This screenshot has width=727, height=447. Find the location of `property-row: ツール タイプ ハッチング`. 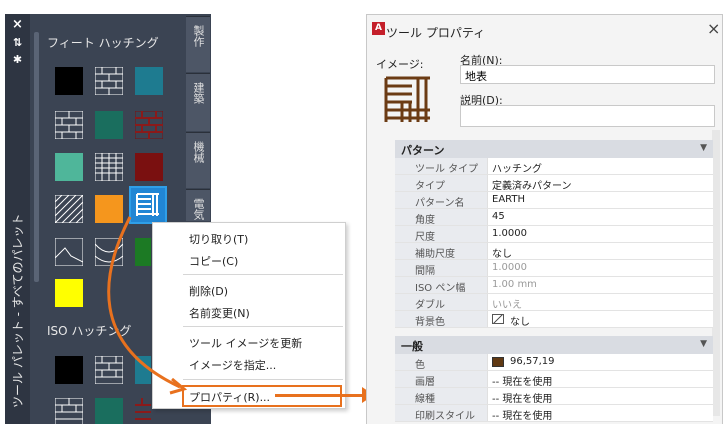

property-row: ツール タイプ ハッチング is located at coordinates (554, 166).